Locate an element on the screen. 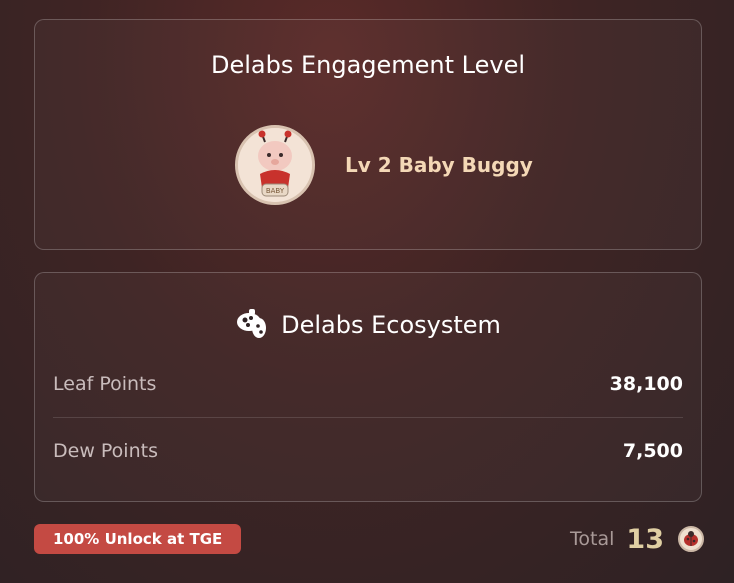 Image resolution: width=734 pixels, height=583 pixels. level-label: Lv 2 Baby Buggy is located at coordinates (439, 165).